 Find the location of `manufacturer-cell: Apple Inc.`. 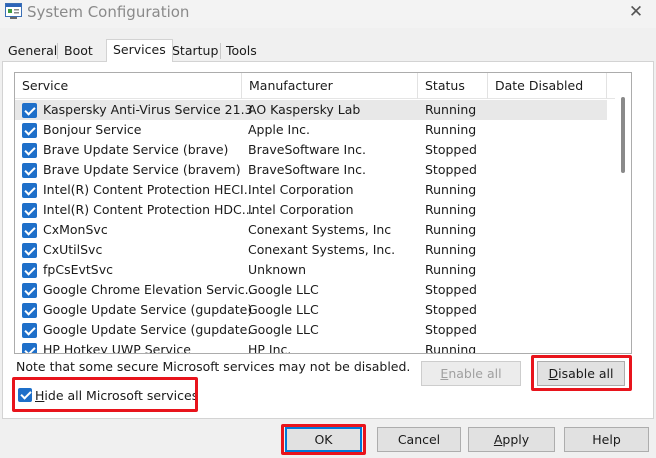

manufacturer-cell: Apple Inc. is located at coordinates (279, 129).